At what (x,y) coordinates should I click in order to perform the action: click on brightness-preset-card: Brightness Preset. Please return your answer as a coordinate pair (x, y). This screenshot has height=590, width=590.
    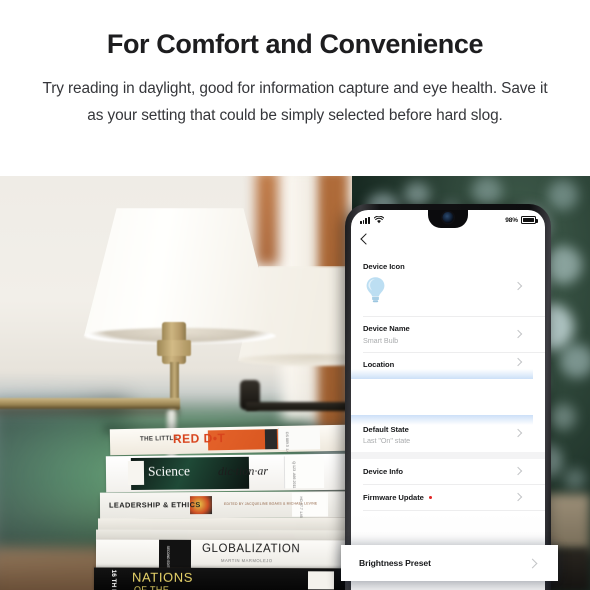
    Looking at the image, I should click on (449, 563).